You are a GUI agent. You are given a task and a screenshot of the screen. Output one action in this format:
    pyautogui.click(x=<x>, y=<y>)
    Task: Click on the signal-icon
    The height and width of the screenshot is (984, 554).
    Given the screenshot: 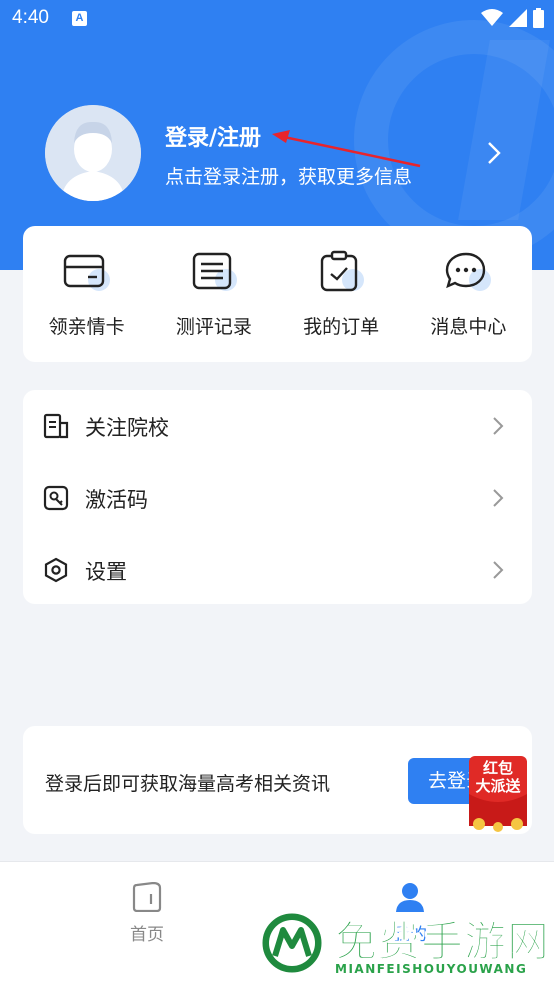 What is the action you would take?
    pyautogui.click(x=518, y=18)
    